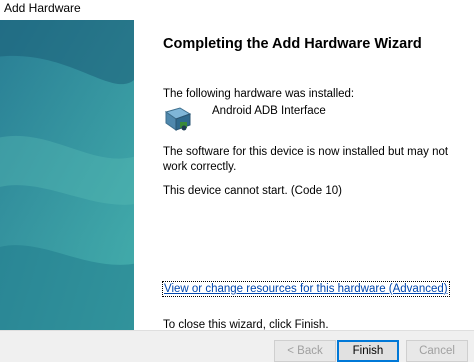 The height and width of the screenshot is (362, 474). Describe the element at coordinates (368, 351) in the screenshot. I see `finish-button: Finish` at that location.